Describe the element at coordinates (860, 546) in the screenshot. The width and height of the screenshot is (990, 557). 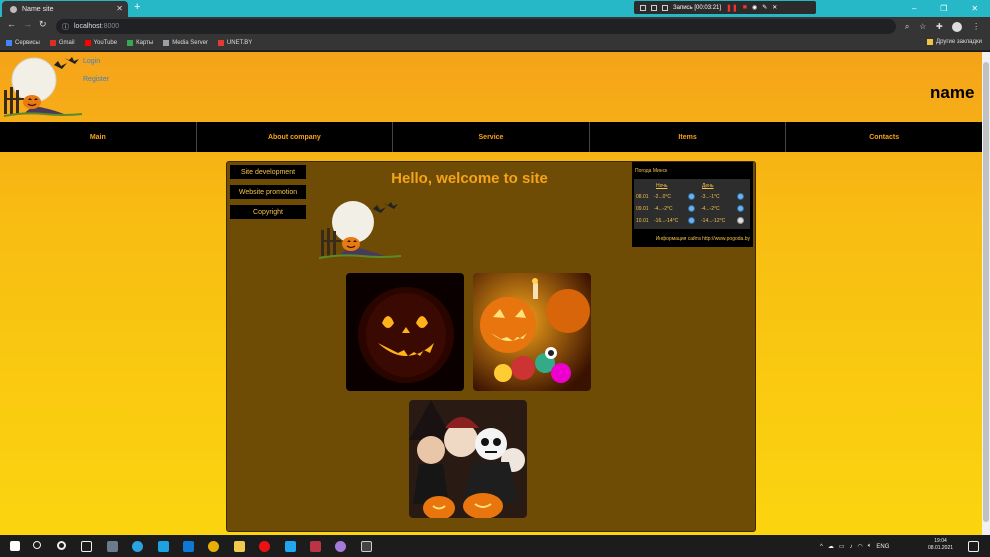
I see `wifi-icon: ◠` at that location.